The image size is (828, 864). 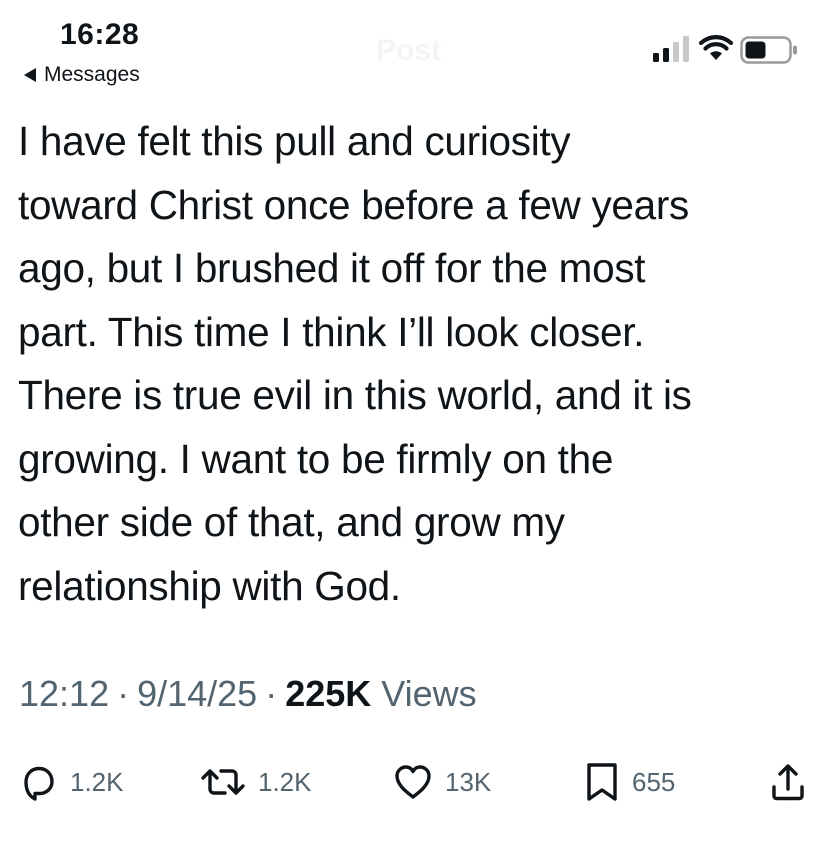 I want to click on post-text-line: toward Christ once before a few years, so click(x=353, y=204).